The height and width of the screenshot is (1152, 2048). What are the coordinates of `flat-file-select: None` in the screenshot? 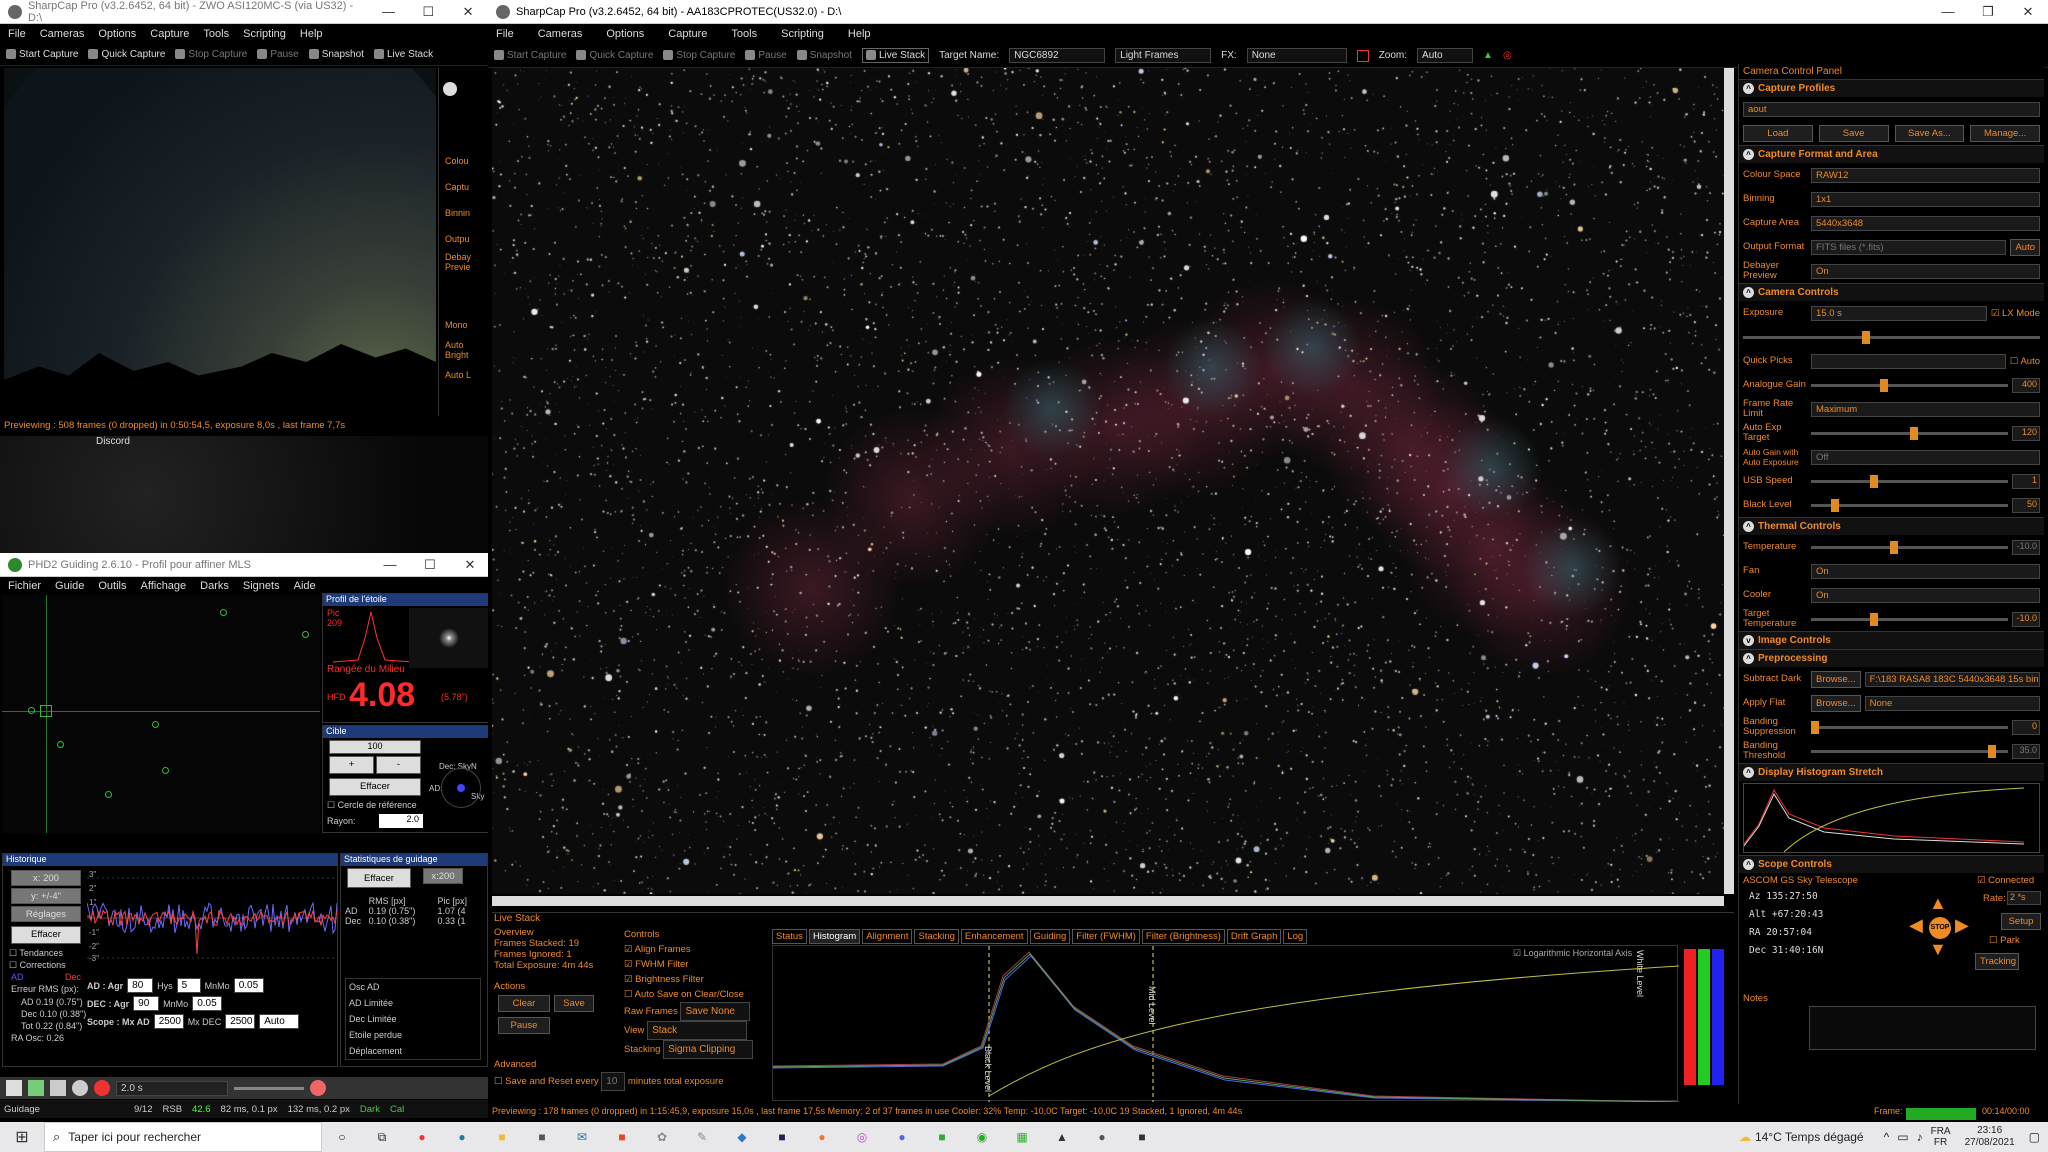 It's located at (1952, 703).